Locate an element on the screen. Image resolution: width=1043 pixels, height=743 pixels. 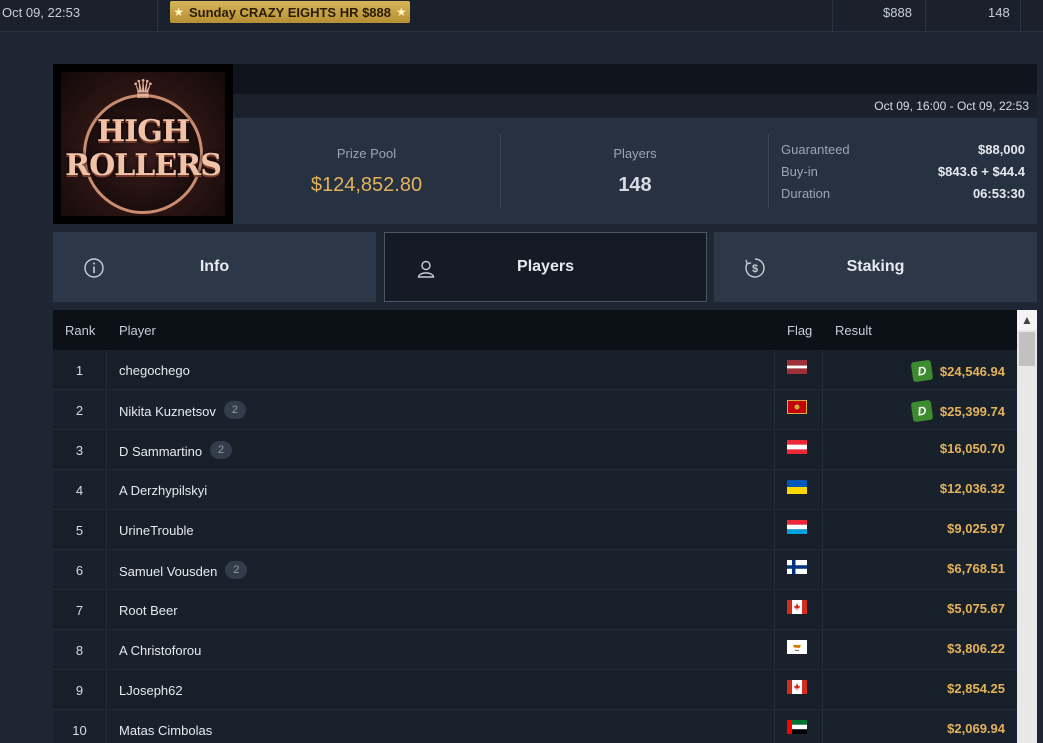
row-result: $2,069.94 is located at coordinates (976, 728).